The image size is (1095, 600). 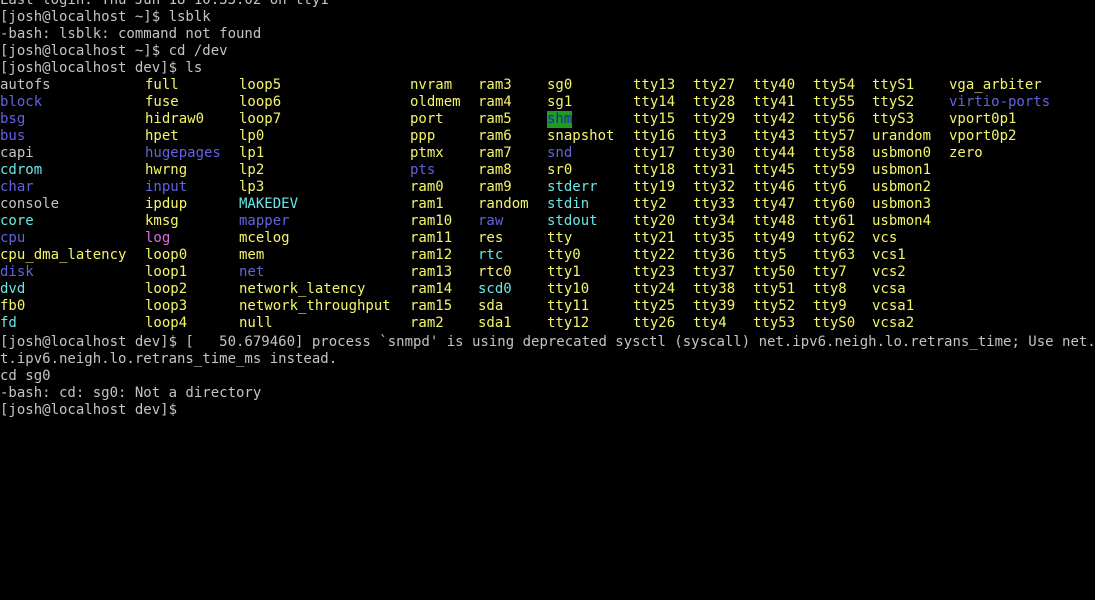 What do you see at coordinates (495, 272) in the screenshot?
I see `ls-entry: rtc0` at bounding box center [495, 272].